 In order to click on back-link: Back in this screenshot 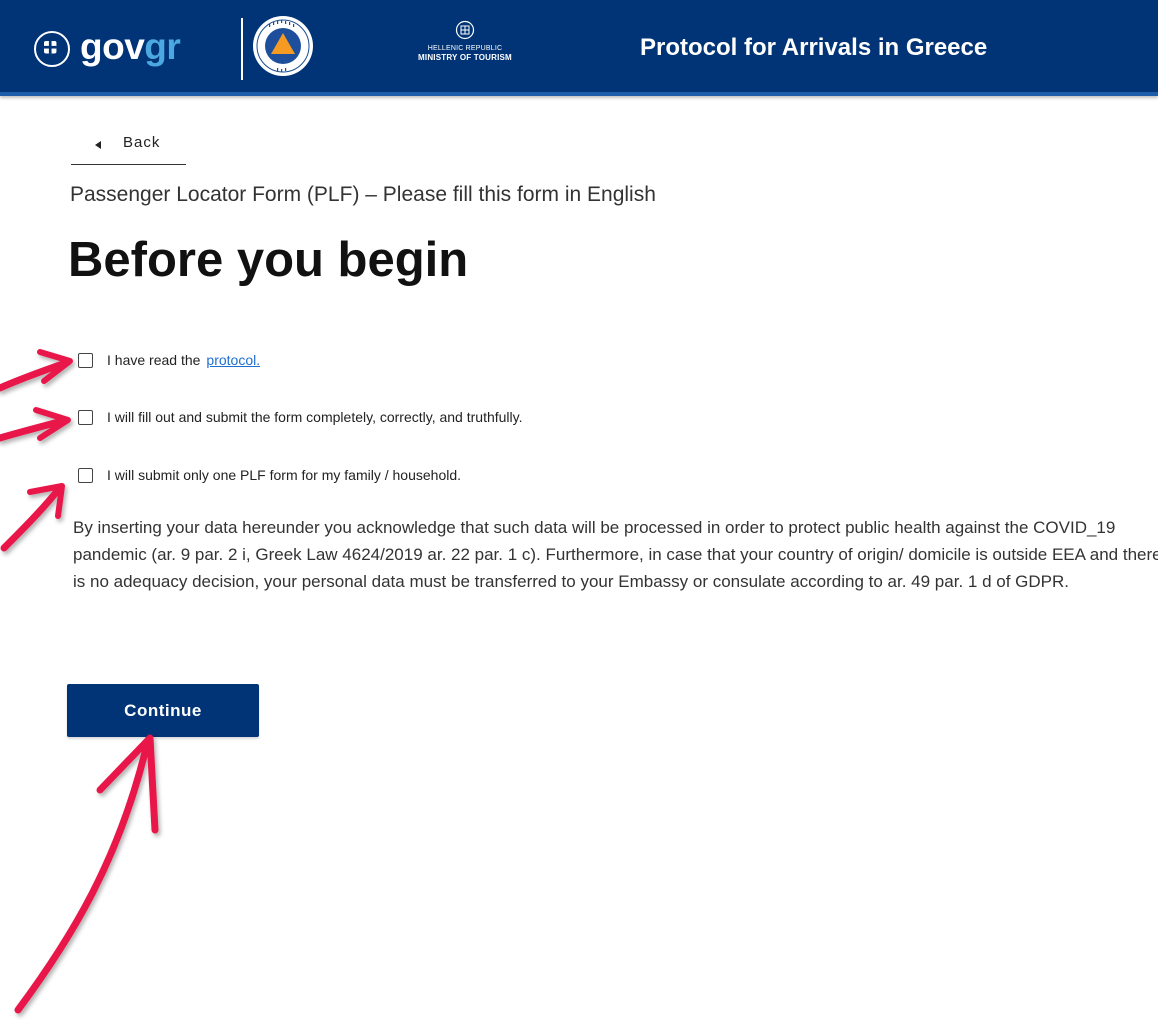, I will do `click(128, 147)`.